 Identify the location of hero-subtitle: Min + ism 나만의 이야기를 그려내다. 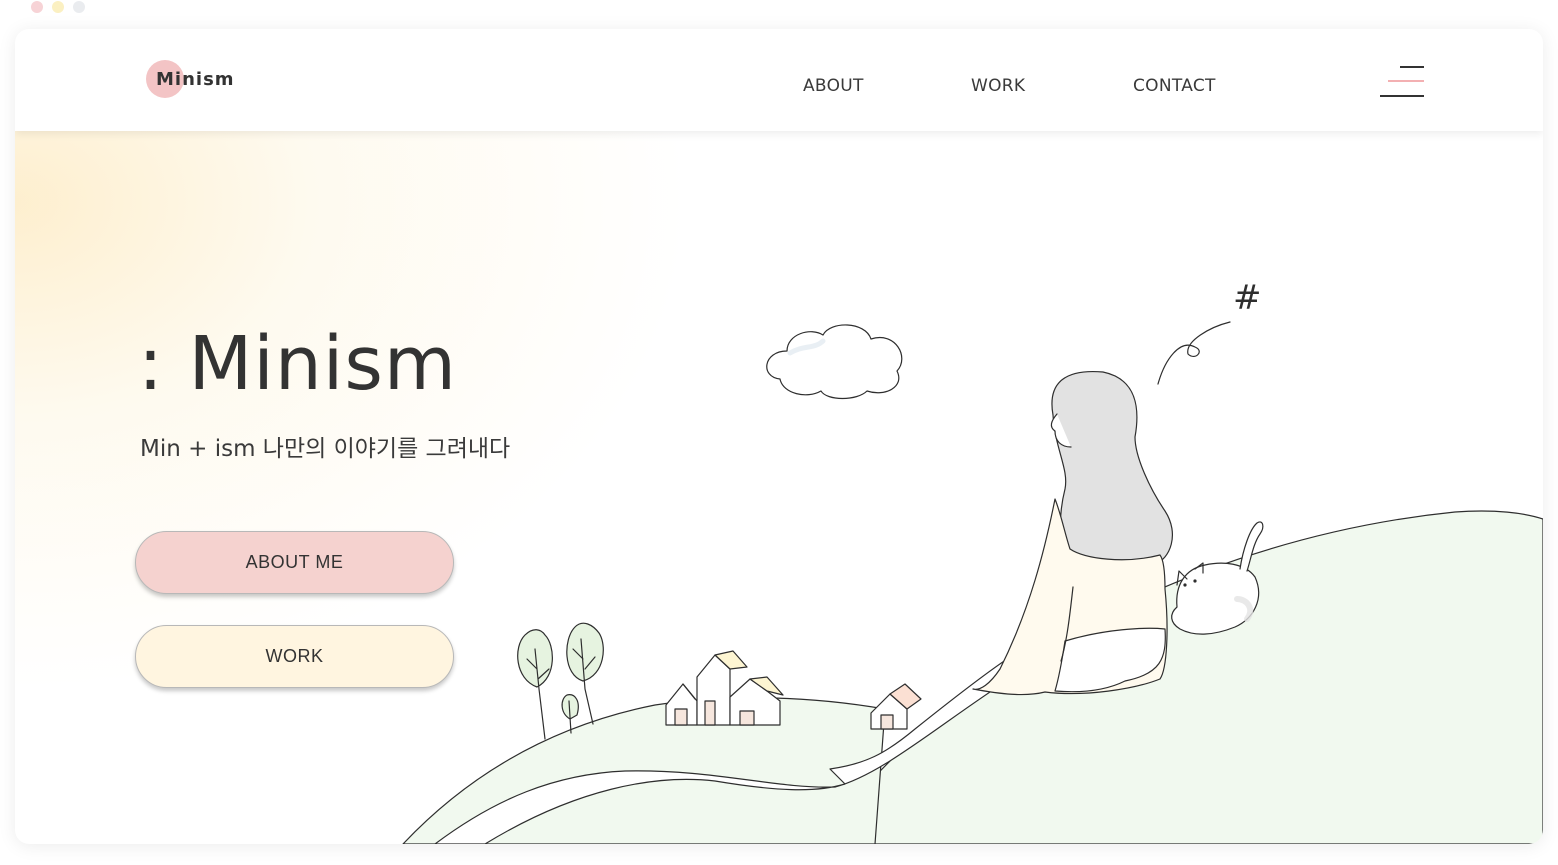
(325, 449).